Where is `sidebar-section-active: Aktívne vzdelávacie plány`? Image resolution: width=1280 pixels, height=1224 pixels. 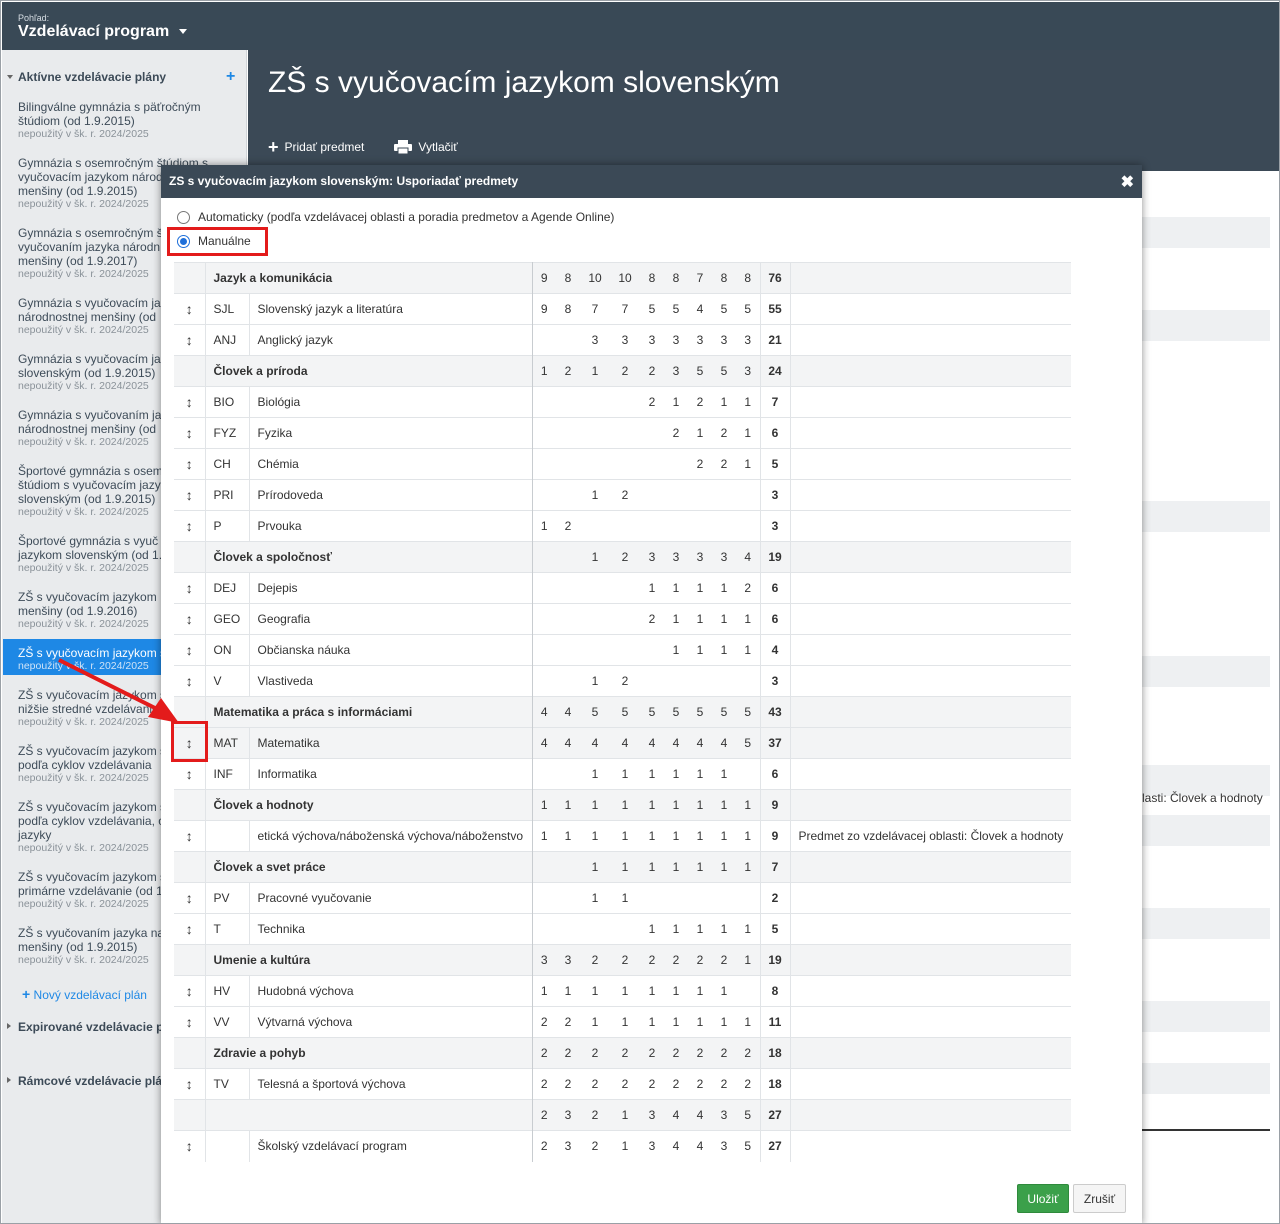 sidebar-section-active: Aktívne vzdelávacie plány is located at coordinates (92, 77).